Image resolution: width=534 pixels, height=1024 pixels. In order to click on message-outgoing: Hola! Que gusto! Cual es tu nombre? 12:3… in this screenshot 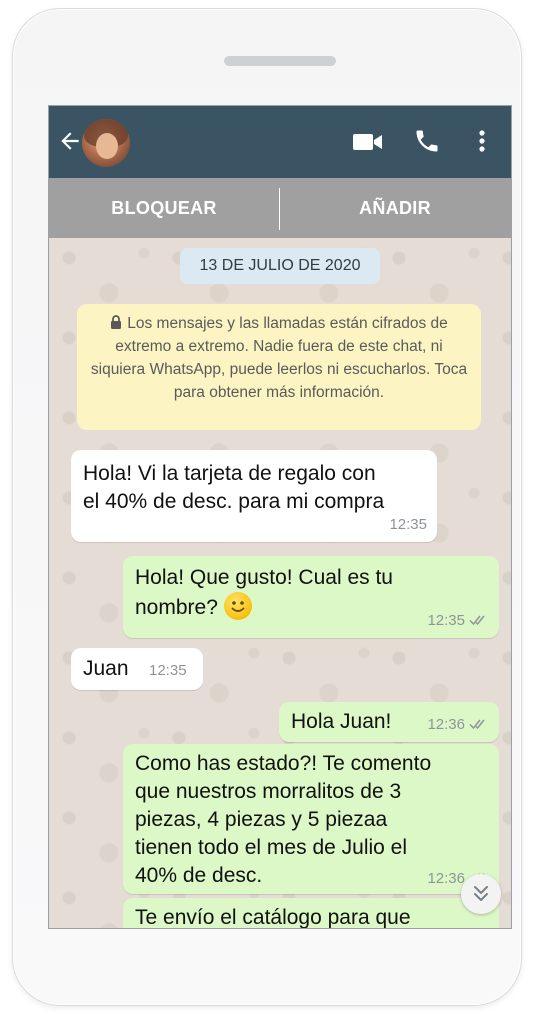, I will do `click(311, 597)`.